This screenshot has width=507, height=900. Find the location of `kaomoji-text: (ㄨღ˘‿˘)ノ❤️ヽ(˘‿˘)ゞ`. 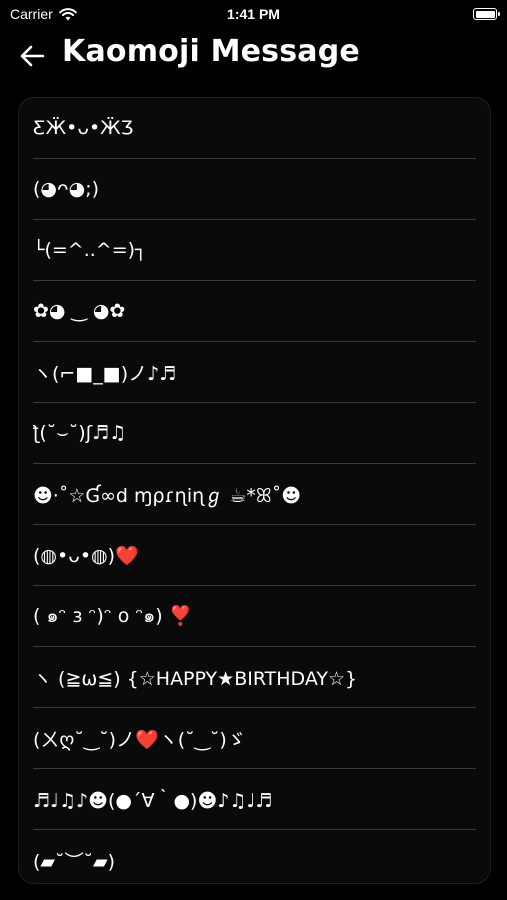

kaomoji-text: (ㄨღ˘‿˘)ノ❤️ヽ(˘‿˘)ゞ is located at coordinates (139, 739).